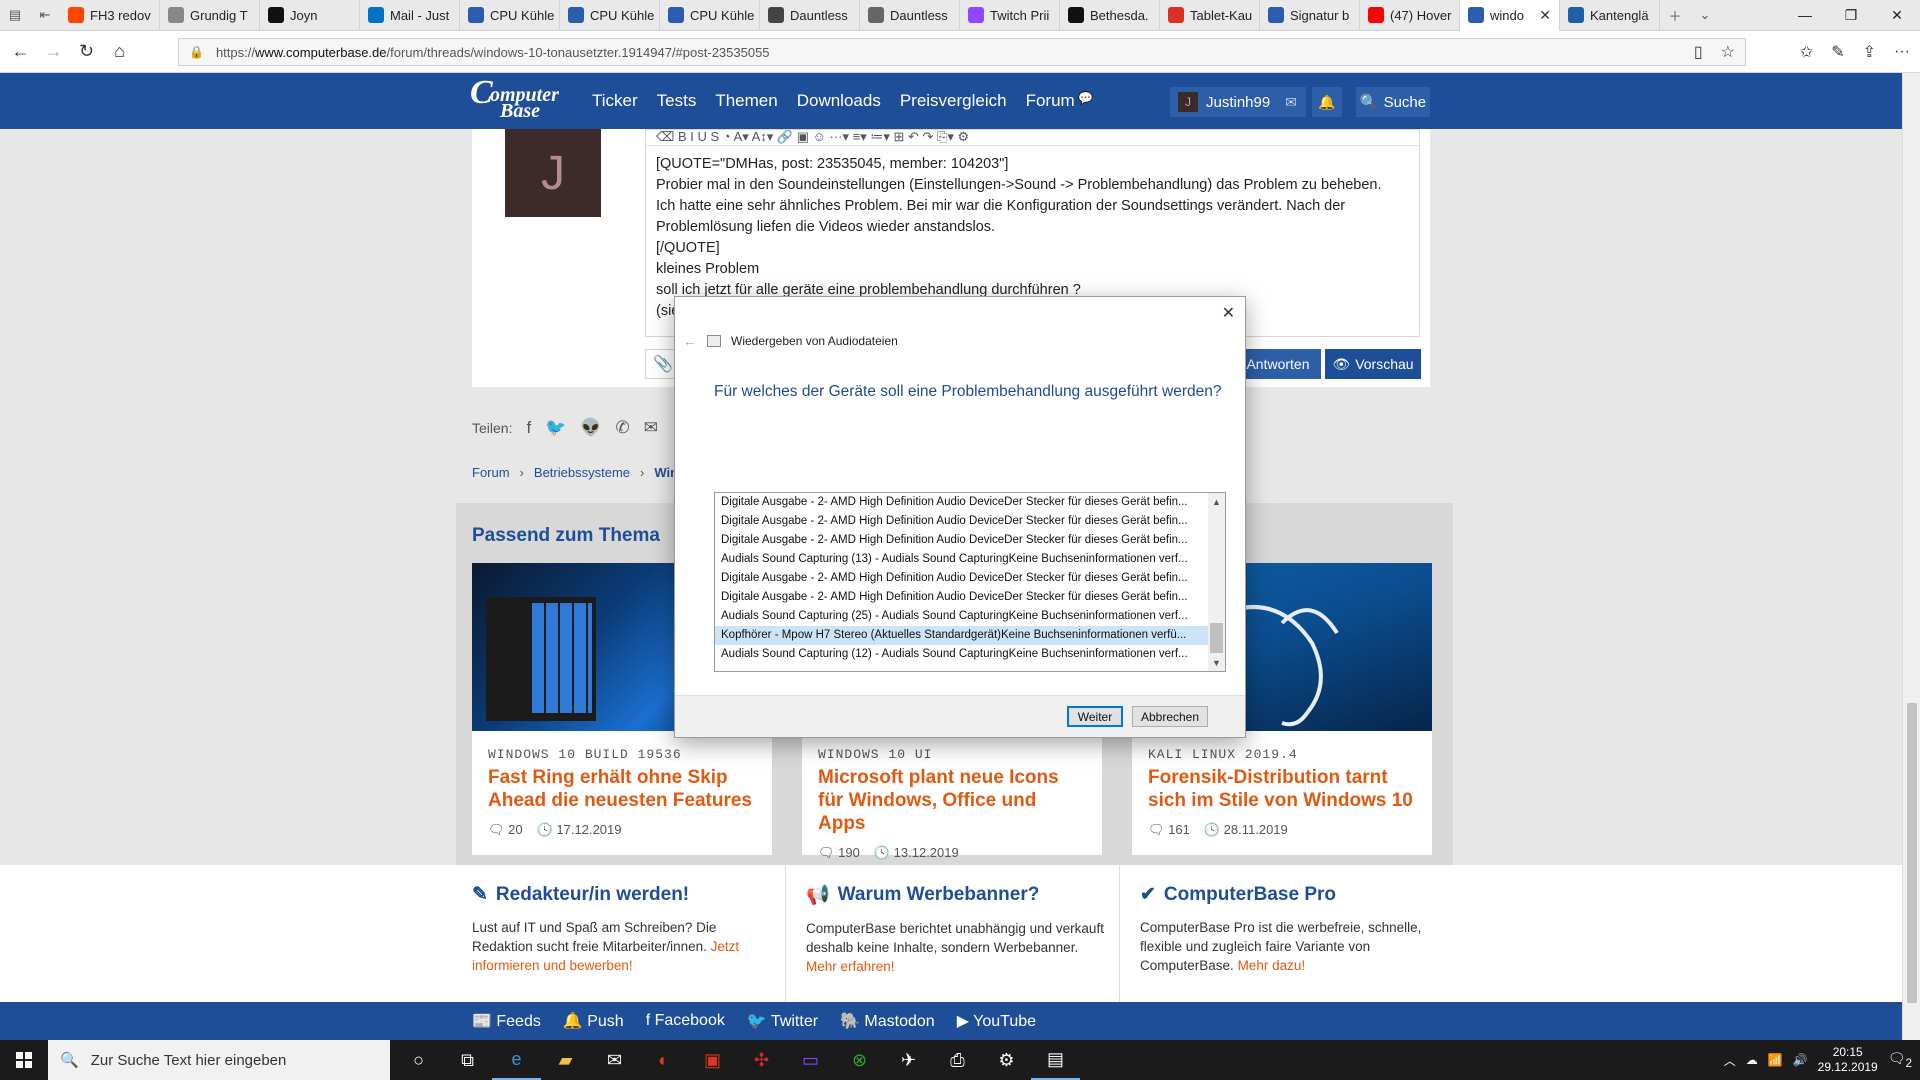  Describe the element at coordinates (1610, 15) in the screenshot. I see `browser-tab: Kantenglä` at that location.